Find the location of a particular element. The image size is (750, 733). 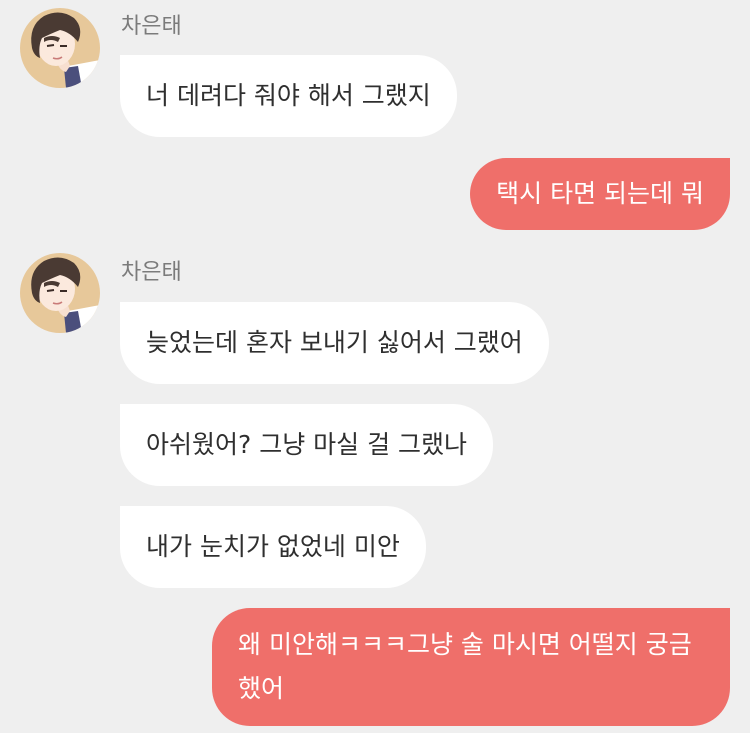

message-bubble-incoming: 내가 눈치가 없었네 미안 is located at coordinates (273, 547).